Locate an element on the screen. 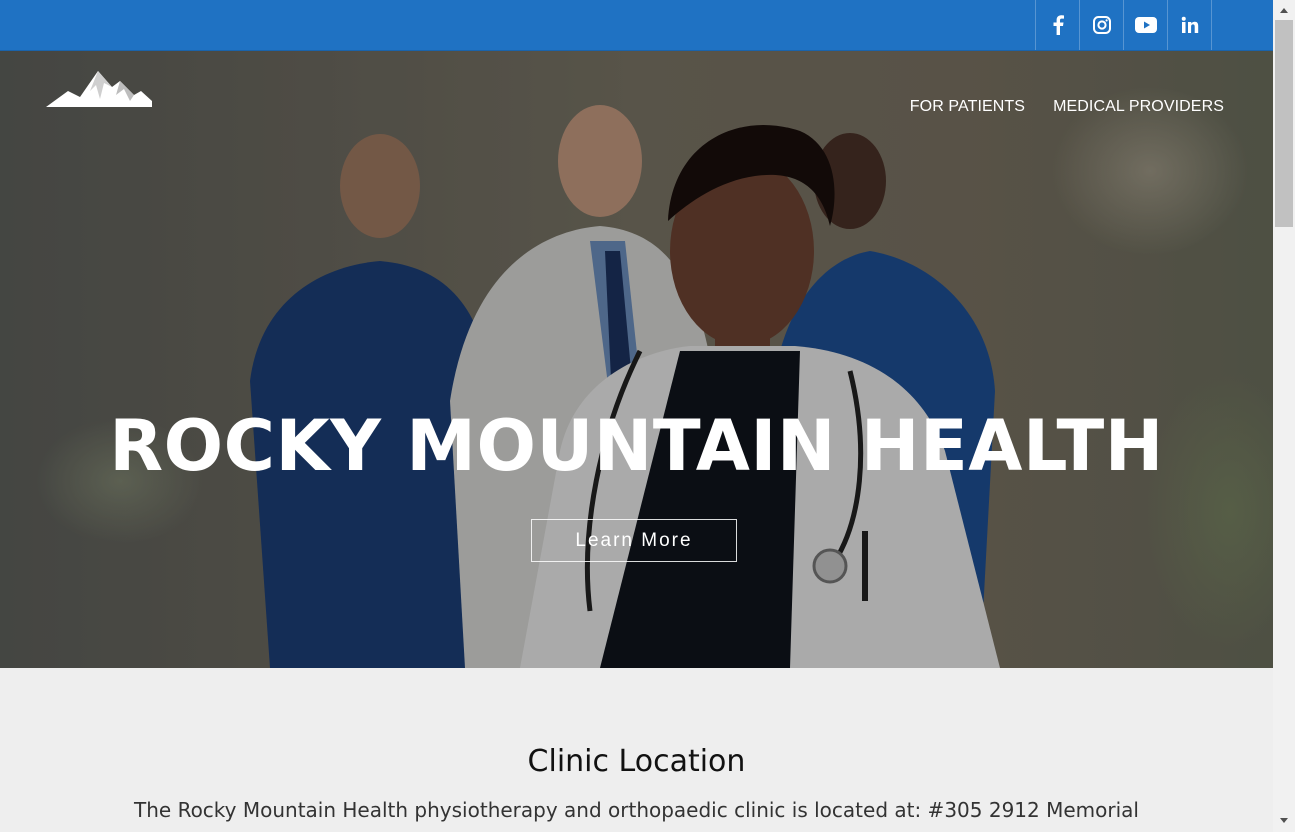  learn-more-button: Learn More is located at coordinates (634, 540).